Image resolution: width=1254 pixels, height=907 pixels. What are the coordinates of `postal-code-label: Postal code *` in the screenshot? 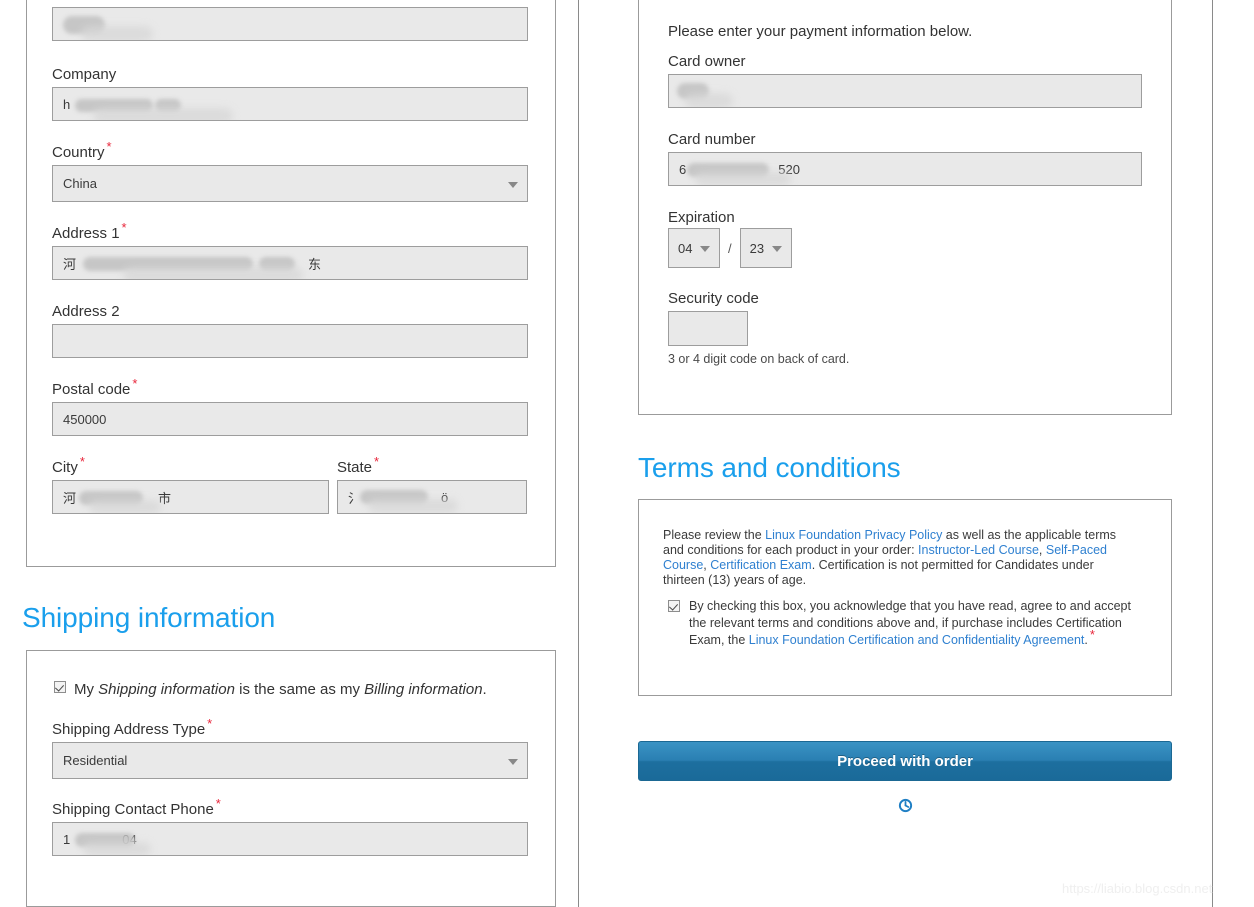 It's located at (95, 387).